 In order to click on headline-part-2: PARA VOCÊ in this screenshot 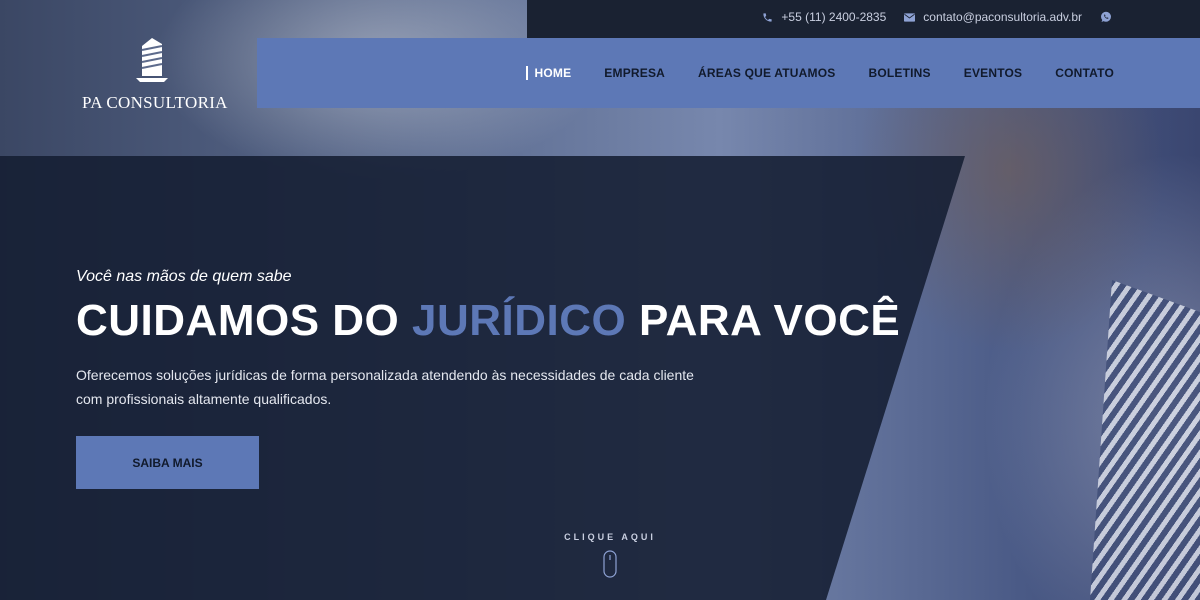, I will do `click(770, 320)`.